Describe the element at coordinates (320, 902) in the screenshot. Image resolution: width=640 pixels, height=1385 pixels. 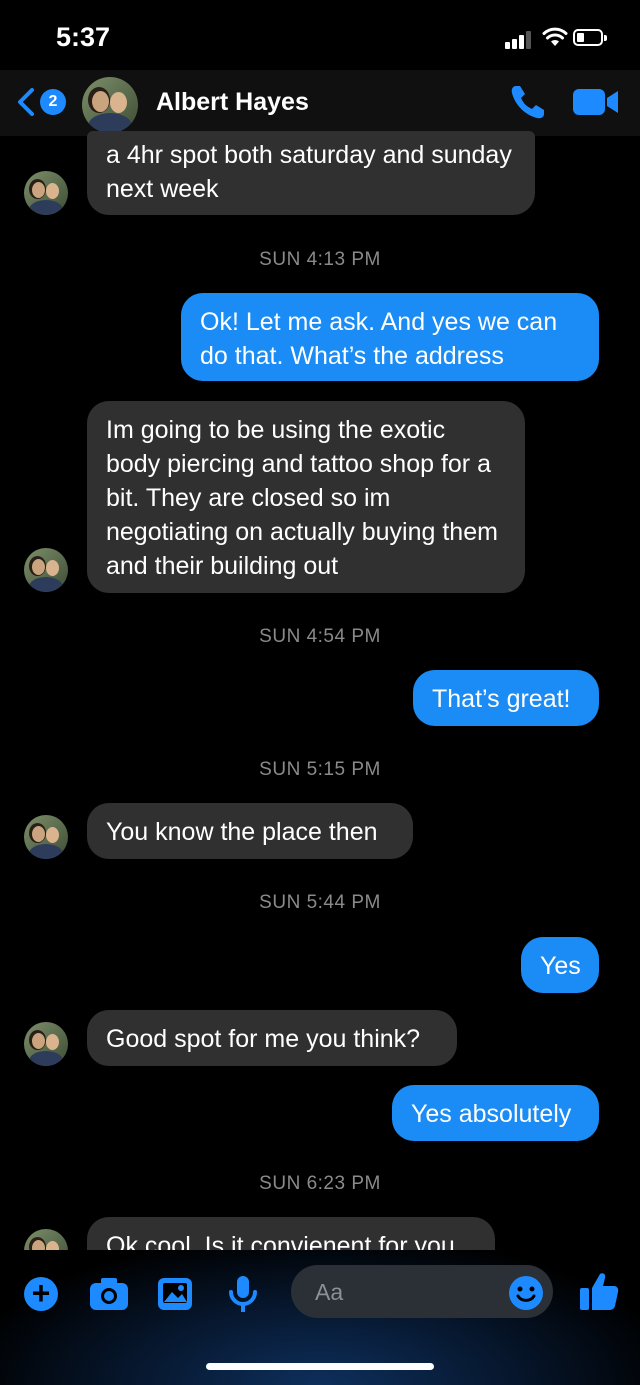
I see `timestamp: SUN 5:44 PM` at that location.